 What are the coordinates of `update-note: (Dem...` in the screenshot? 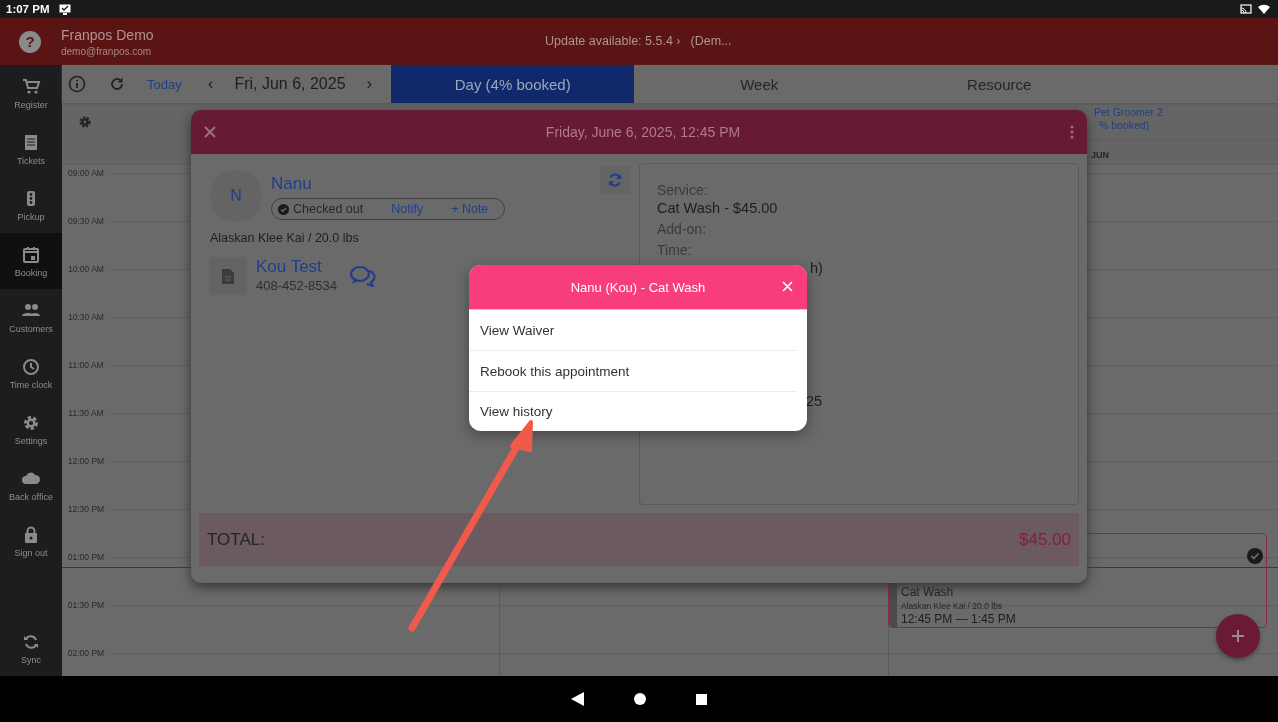 It's located at (711, 41).